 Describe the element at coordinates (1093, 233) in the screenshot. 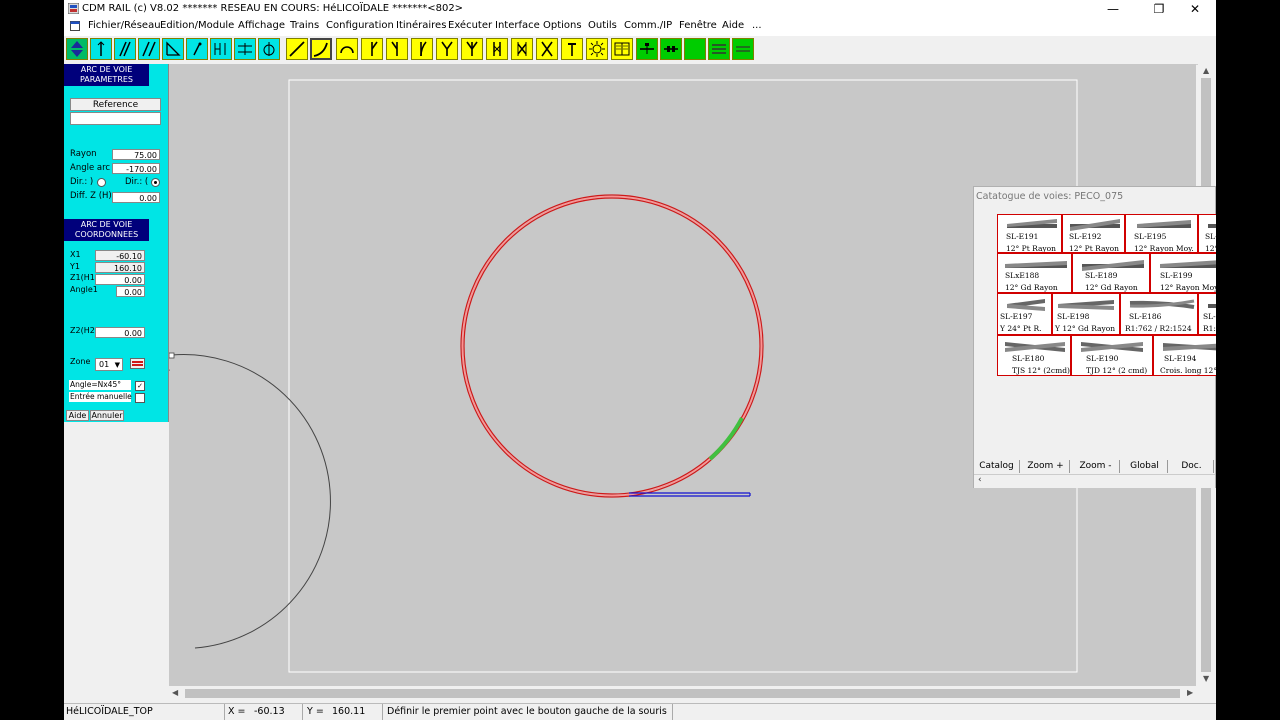

I see `catalog-item: SL-E192 12° Pt Rayon` at that location.